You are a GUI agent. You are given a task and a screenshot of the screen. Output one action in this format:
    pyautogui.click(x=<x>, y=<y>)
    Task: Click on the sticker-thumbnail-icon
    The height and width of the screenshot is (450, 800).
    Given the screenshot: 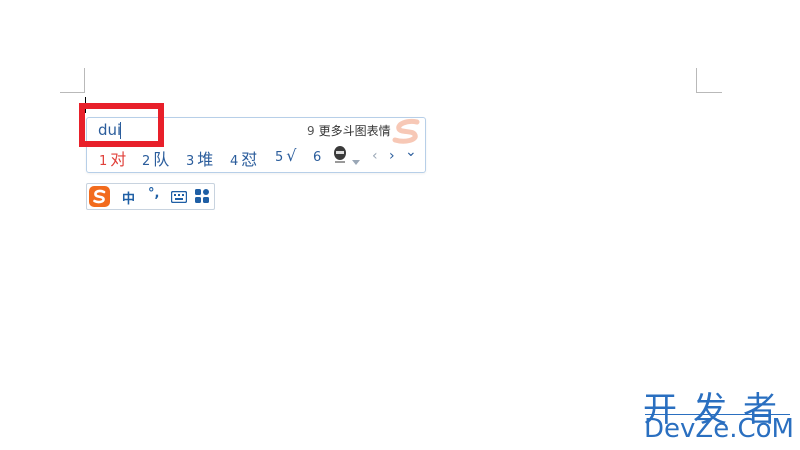 What is the action you would take?
    pyautogui.click(x=340, y=155)
    